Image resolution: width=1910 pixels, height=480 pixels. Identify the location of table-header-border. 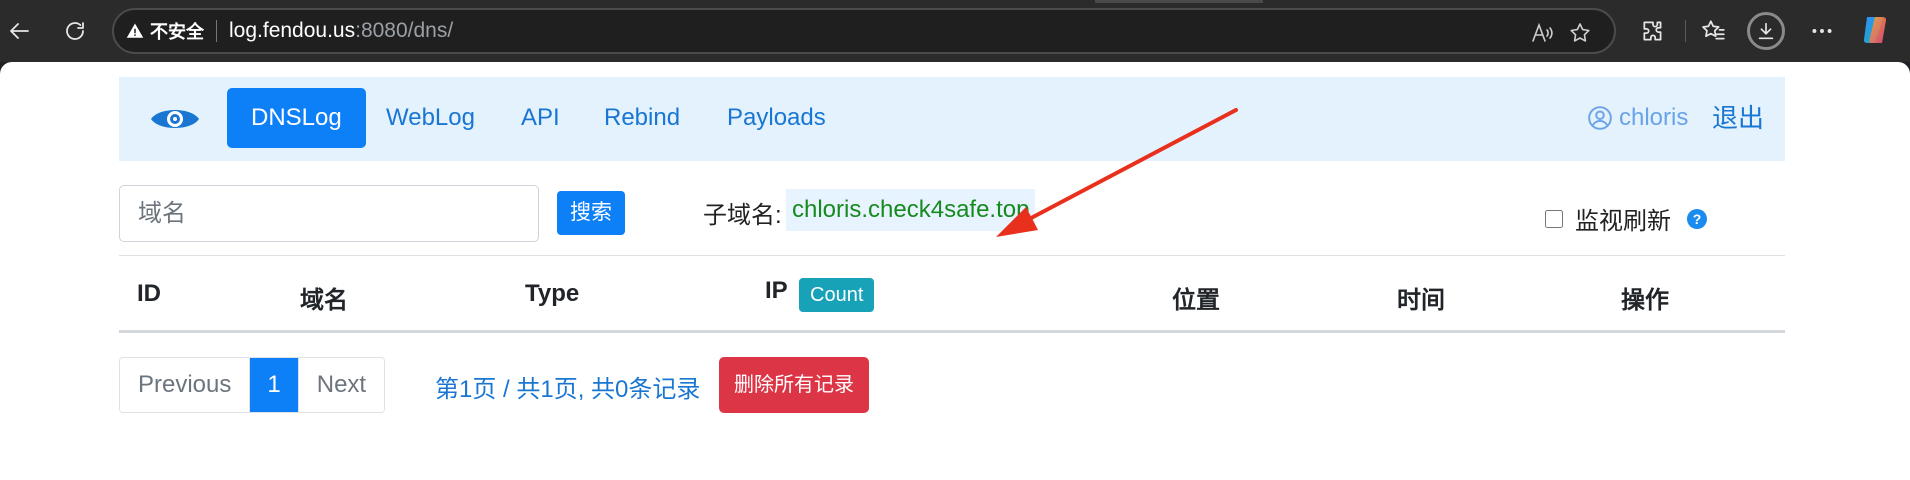
(952, 331).